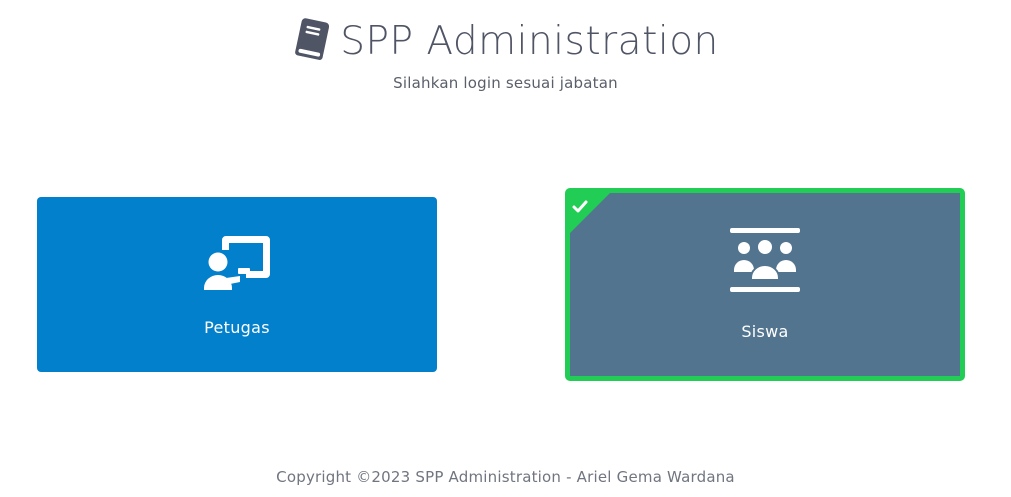 This screenshot has width=1011, height=497. What do you see at coordinates (237, 263) in the screenshot?
I see `chalkboard-teacher-icon` at bounding box center [237, 263].